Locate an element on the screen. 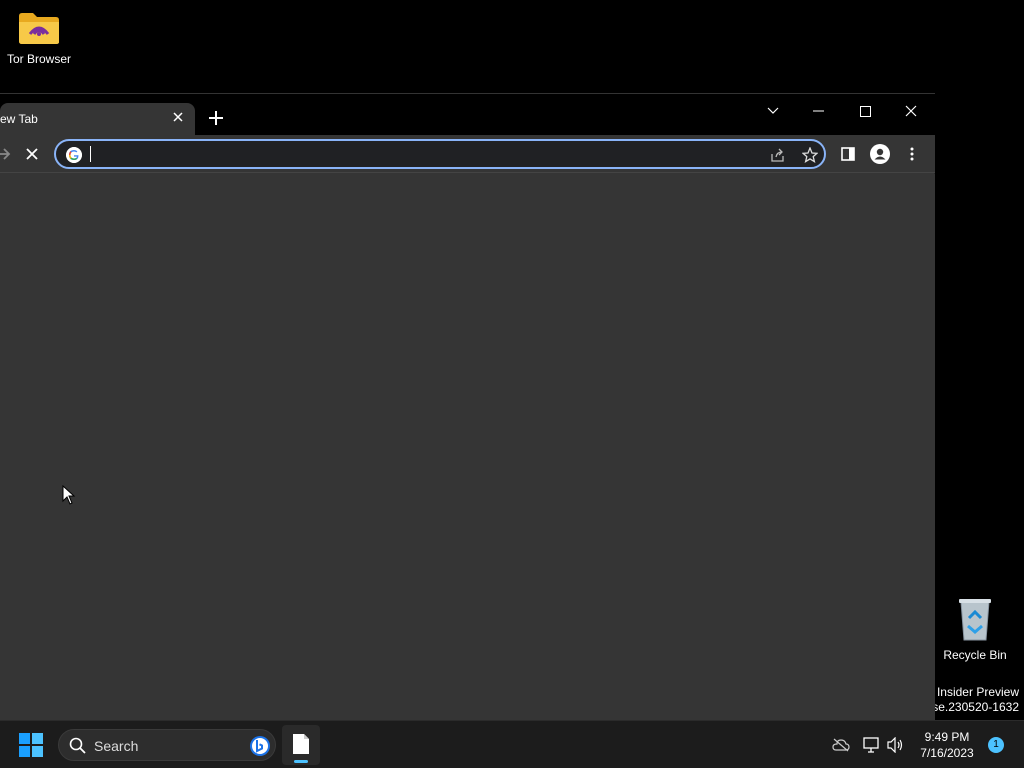 This screenshot has width=1024, height=768. side-panel-icon is located at coordinates (848, 154).